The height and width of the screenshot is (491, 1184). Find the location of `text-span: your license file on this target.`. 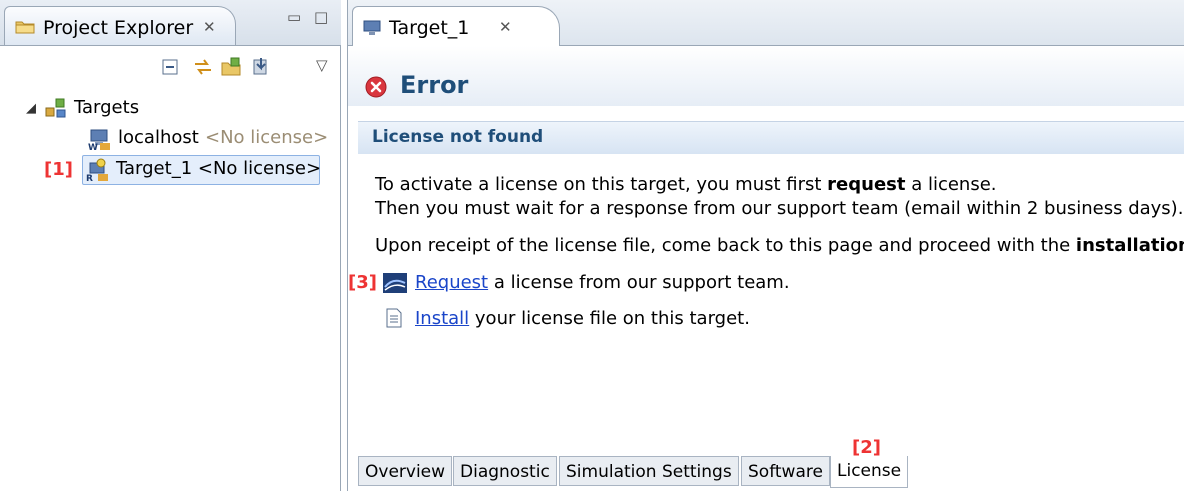

text-span: your license file on this target. is located at coordinates (609, 318).